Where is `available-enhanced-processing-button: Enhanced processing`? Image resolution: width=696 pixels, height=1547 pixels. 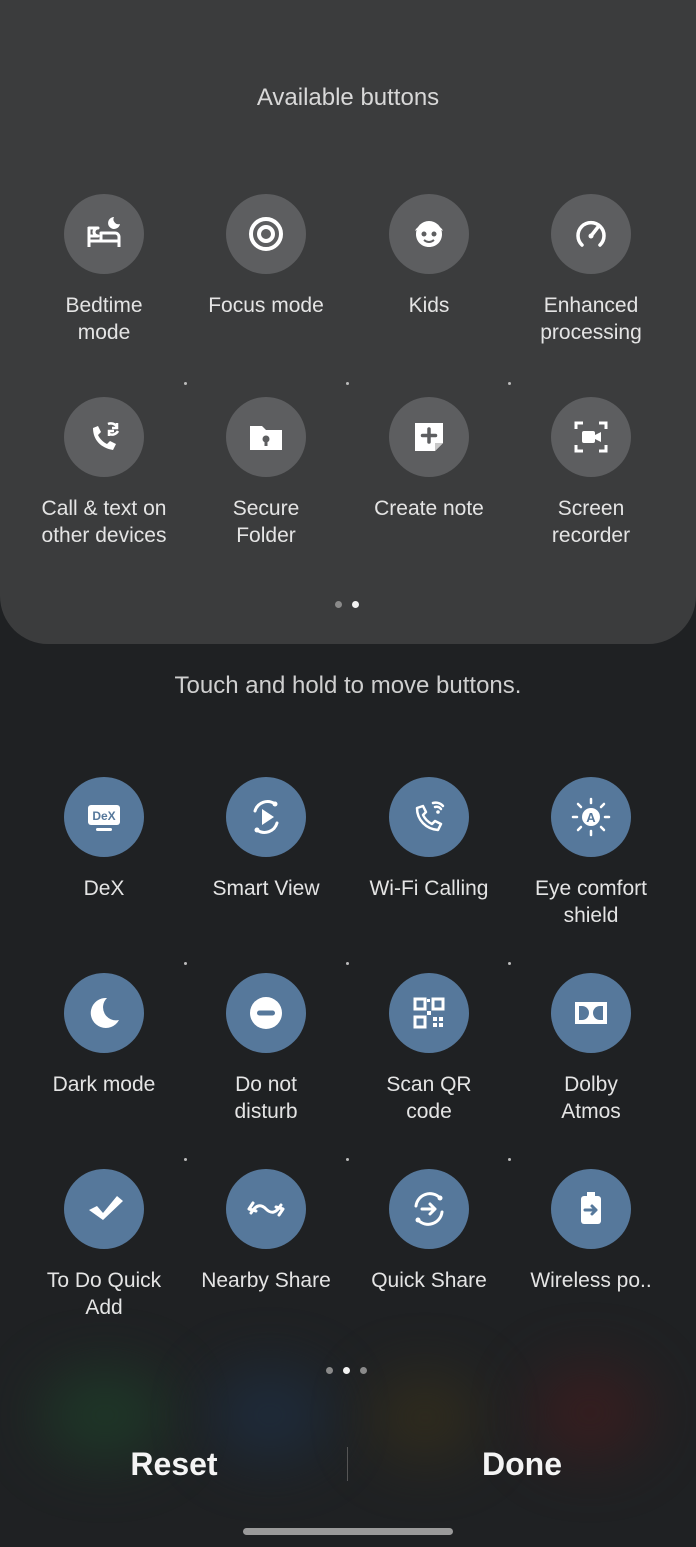 available-enhanced-processing-button: Enhanced processing is located at coordinates (591, 270).